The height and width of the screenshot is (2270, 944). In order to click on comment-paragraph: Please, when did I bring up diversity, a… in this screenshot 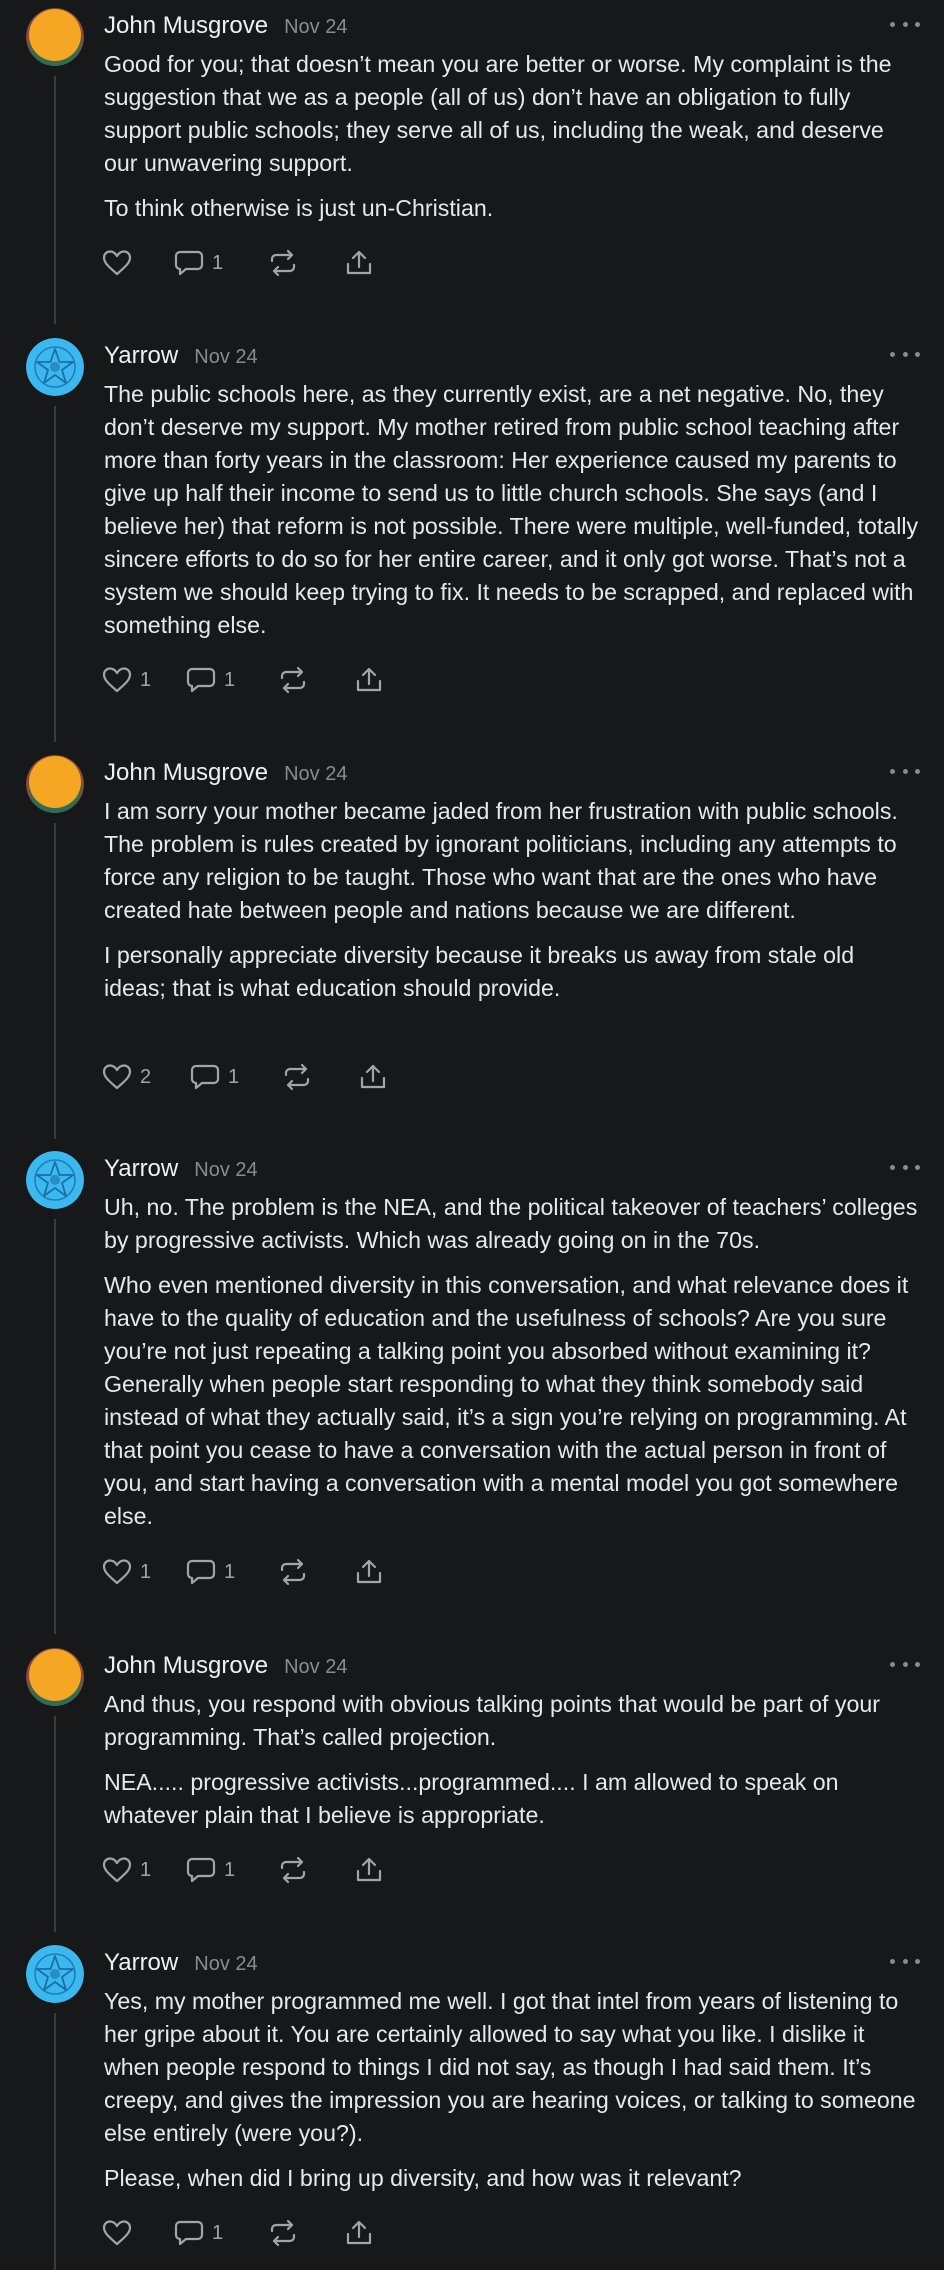, I will do `click(423, 2178)`.